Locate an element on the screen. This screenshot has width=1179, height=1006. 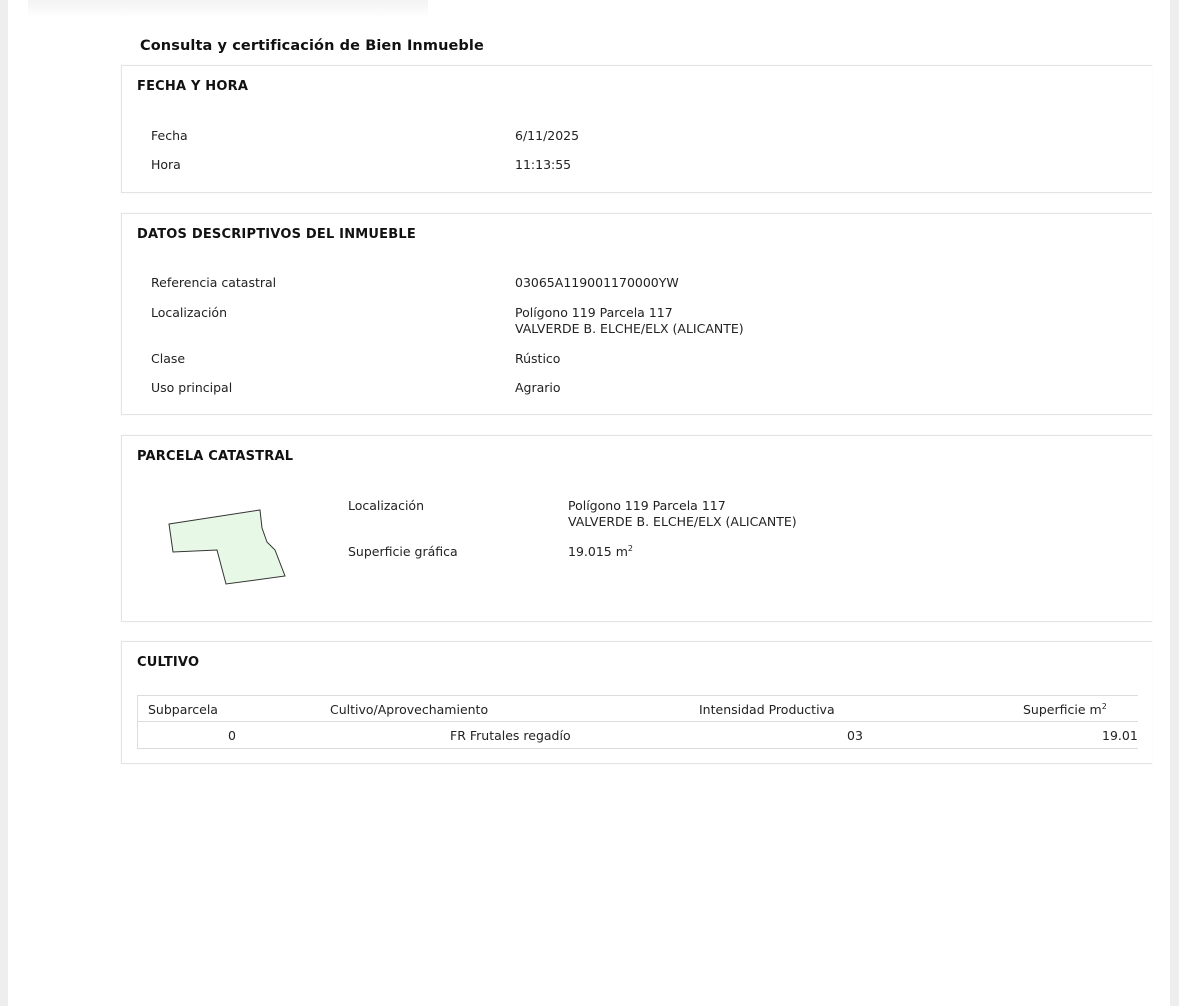
parcela-localizacion-label: Localización is located at coordinates (386, 505).